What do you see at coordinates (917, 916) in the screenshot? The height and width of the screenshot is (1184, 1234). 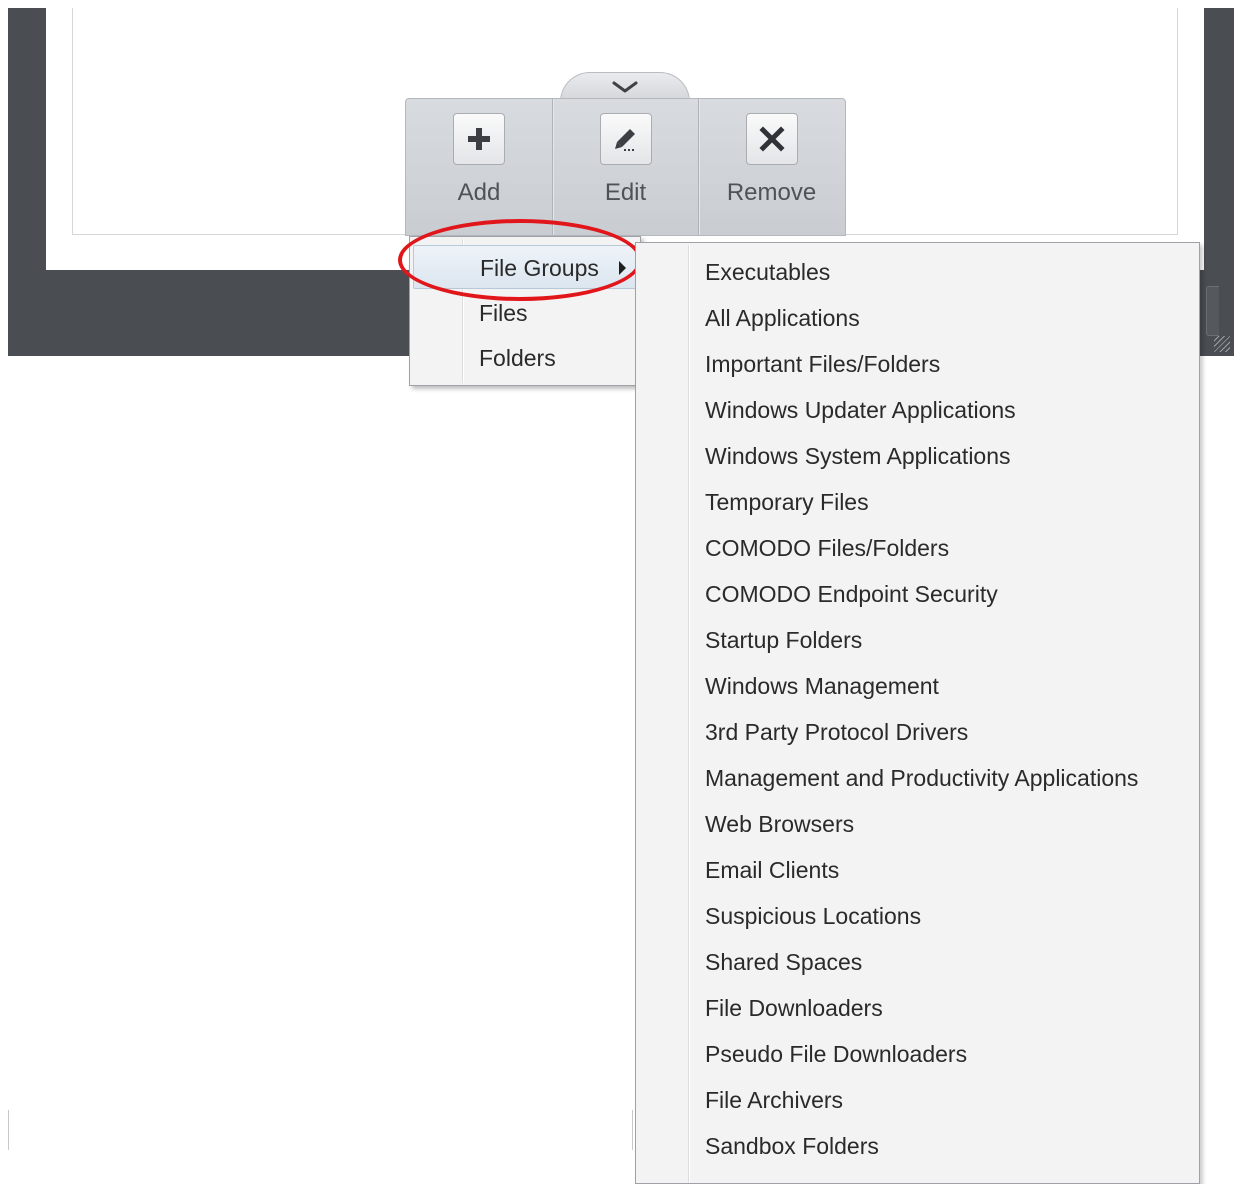 I see `submenu-item: Suspicious Locations` at bounding box center [917, 916].